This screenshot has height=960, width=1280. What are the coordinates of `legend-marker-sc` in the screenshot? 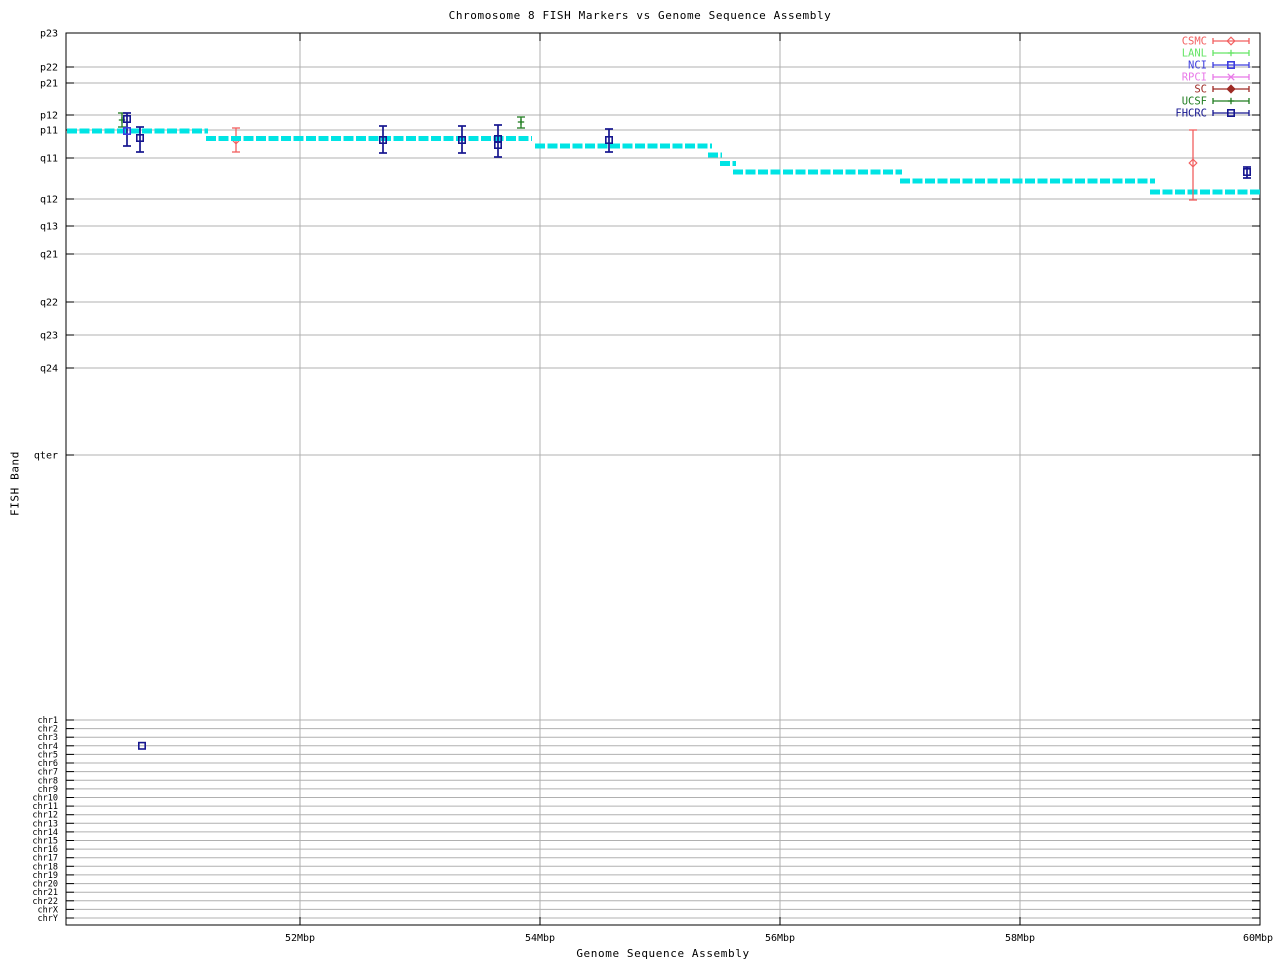 It's located at (1231, 89).